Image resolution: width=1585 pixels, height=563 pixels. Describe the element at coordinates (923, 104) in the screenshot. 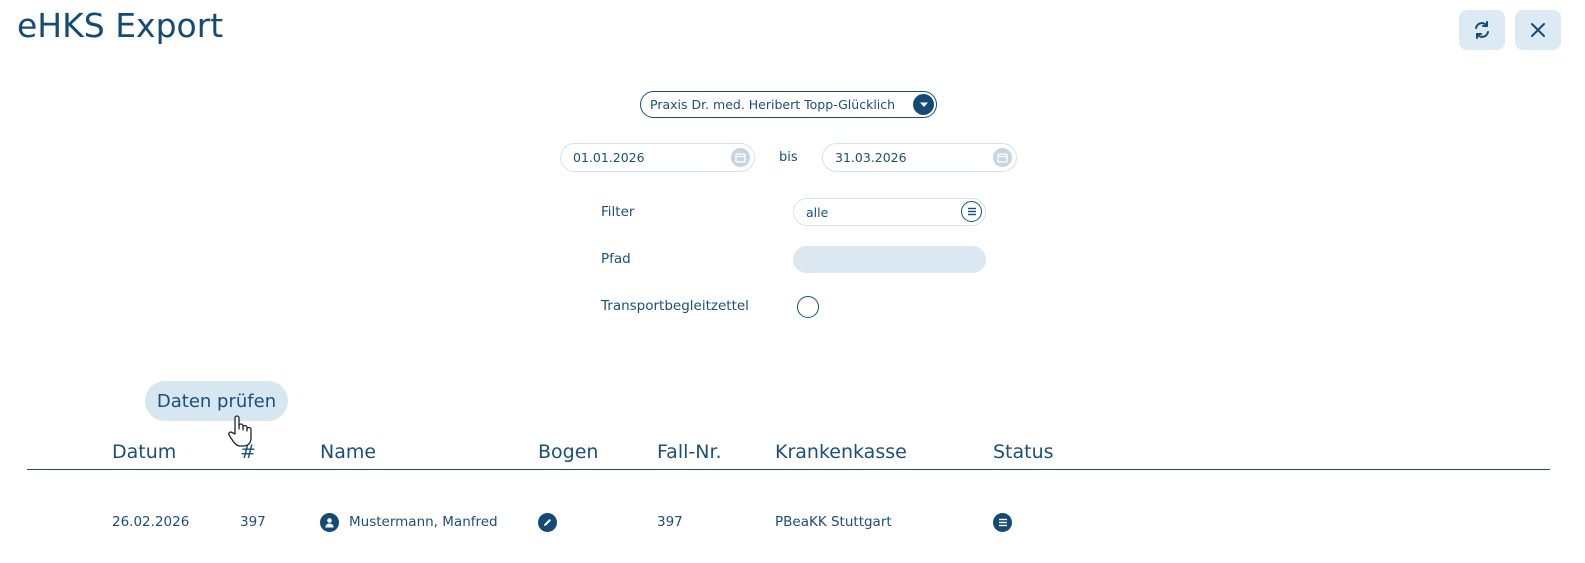

I see `chevron-down-icon` at that location.